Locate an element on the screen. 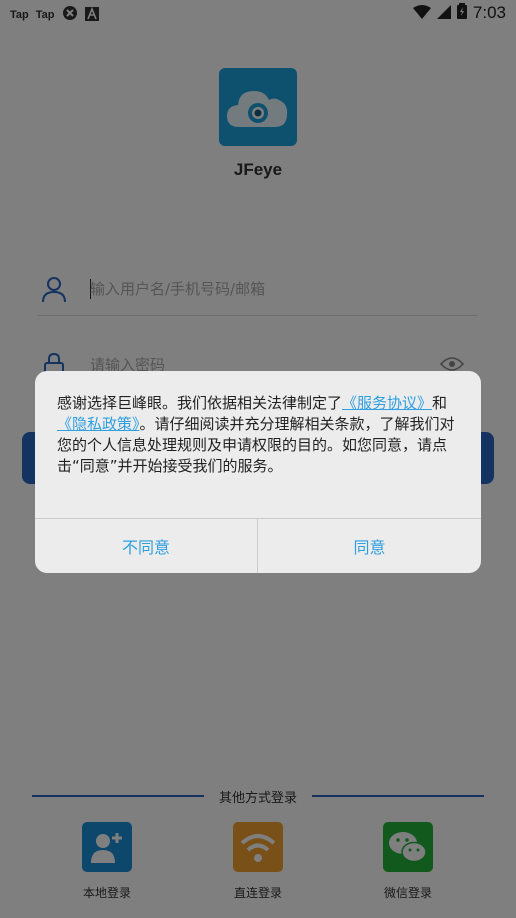 This screenshot has width=516, height=918. dialog-text-and: 和 is located at coordinates (440, 403).